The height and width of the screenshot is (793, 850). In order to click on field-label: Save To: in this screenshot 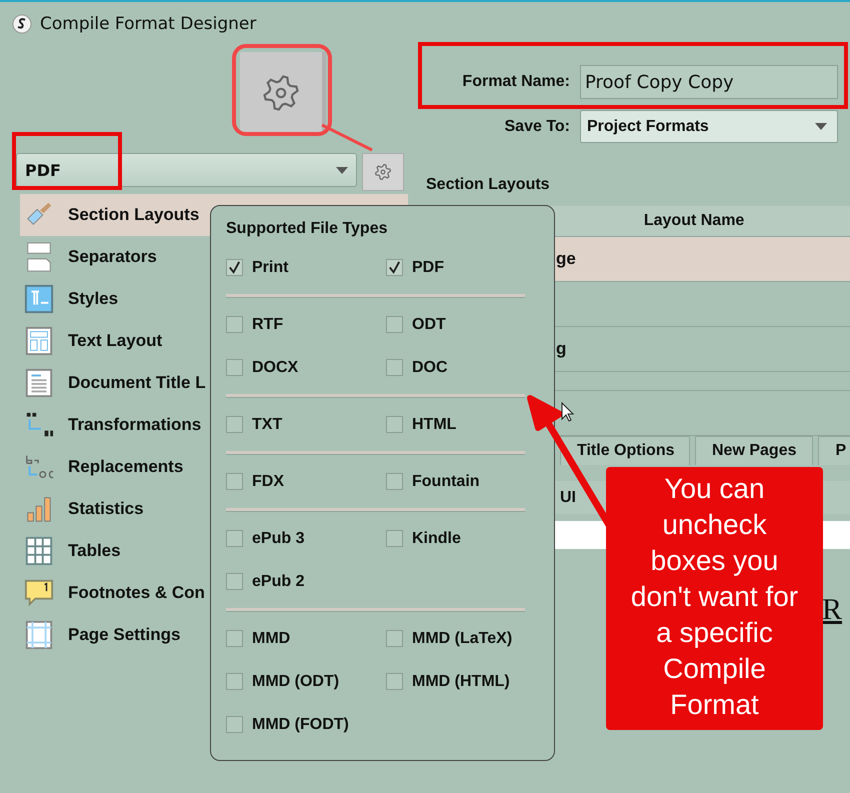, I will do `click(537, 127)`.